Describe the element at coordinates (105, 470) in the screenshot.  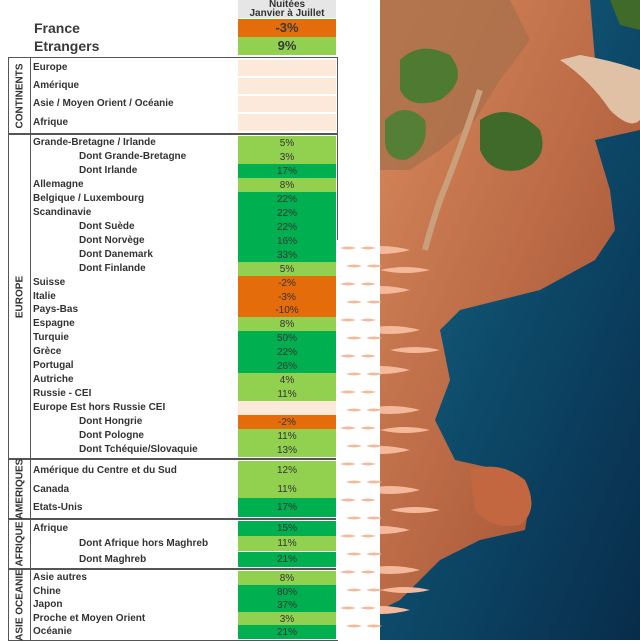
I see `row-label: Amérique du Centre et du Sud` at that location.